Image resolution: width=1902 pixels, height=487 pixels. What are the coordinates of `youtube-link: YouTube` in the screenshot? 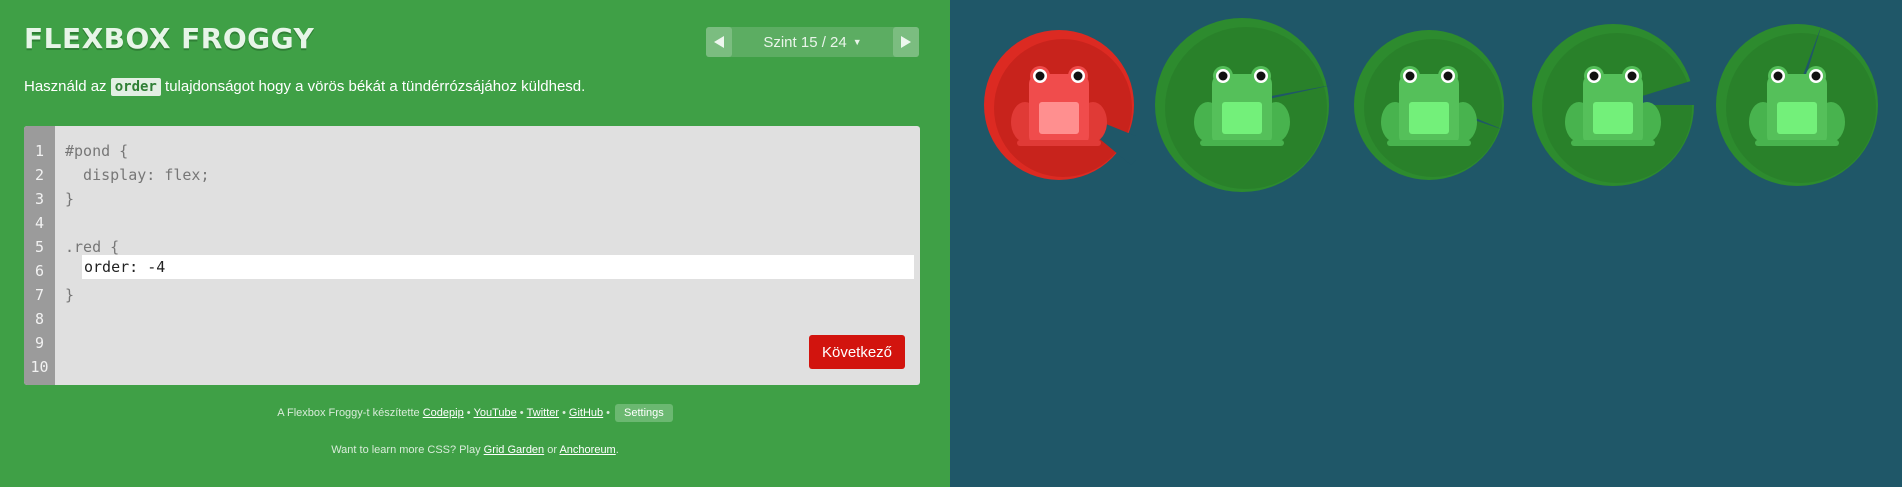 It's located at (495, 413).